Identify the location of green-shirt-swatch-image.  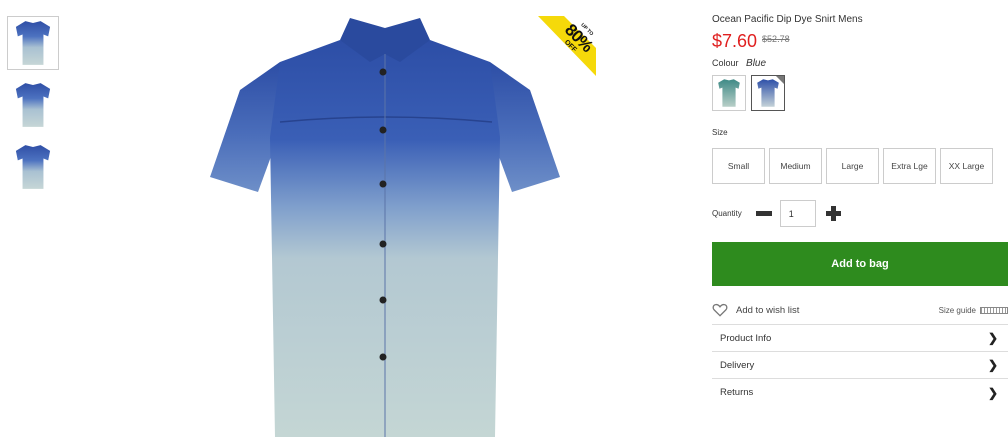
(729, 93).